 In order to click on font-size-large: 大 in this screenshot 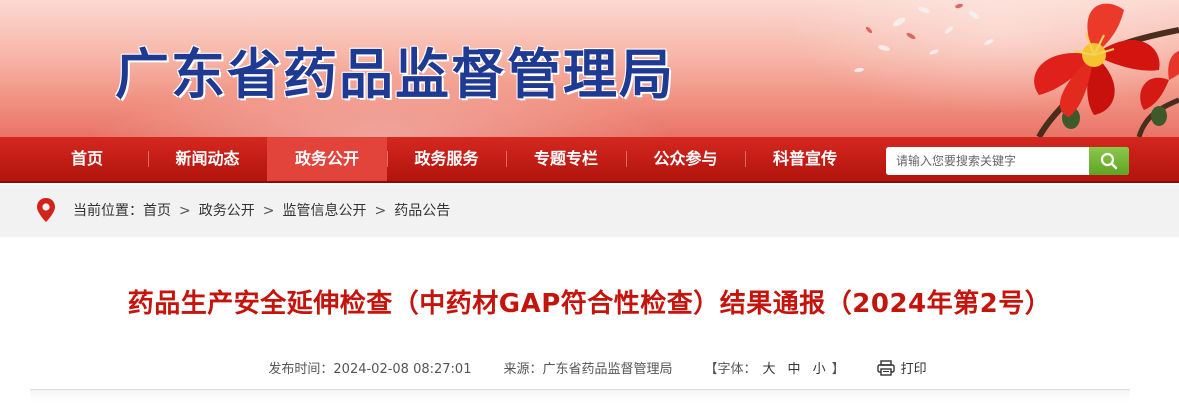, I will do `click(769, 369)`.